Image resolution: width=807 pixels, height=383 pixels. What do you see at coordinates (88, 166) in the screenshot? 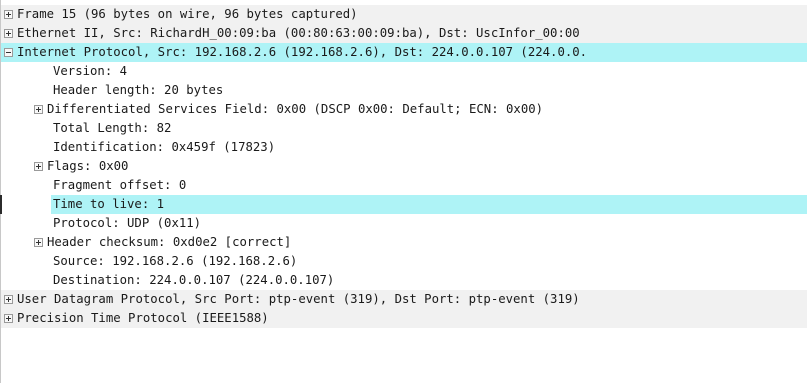
I see `tree-row-label: Flags: 0x00` at bounding box center [88, 166].